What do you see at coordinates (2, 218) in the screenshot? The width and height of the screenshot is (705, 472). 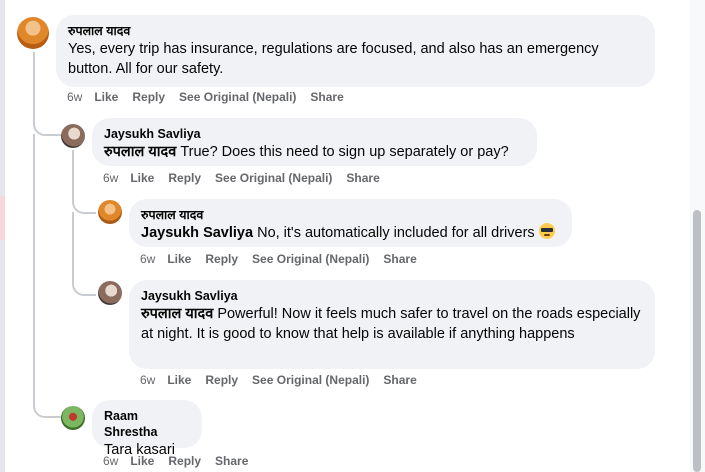 I see `left-panel-accent` at bounding box center [2, 218].